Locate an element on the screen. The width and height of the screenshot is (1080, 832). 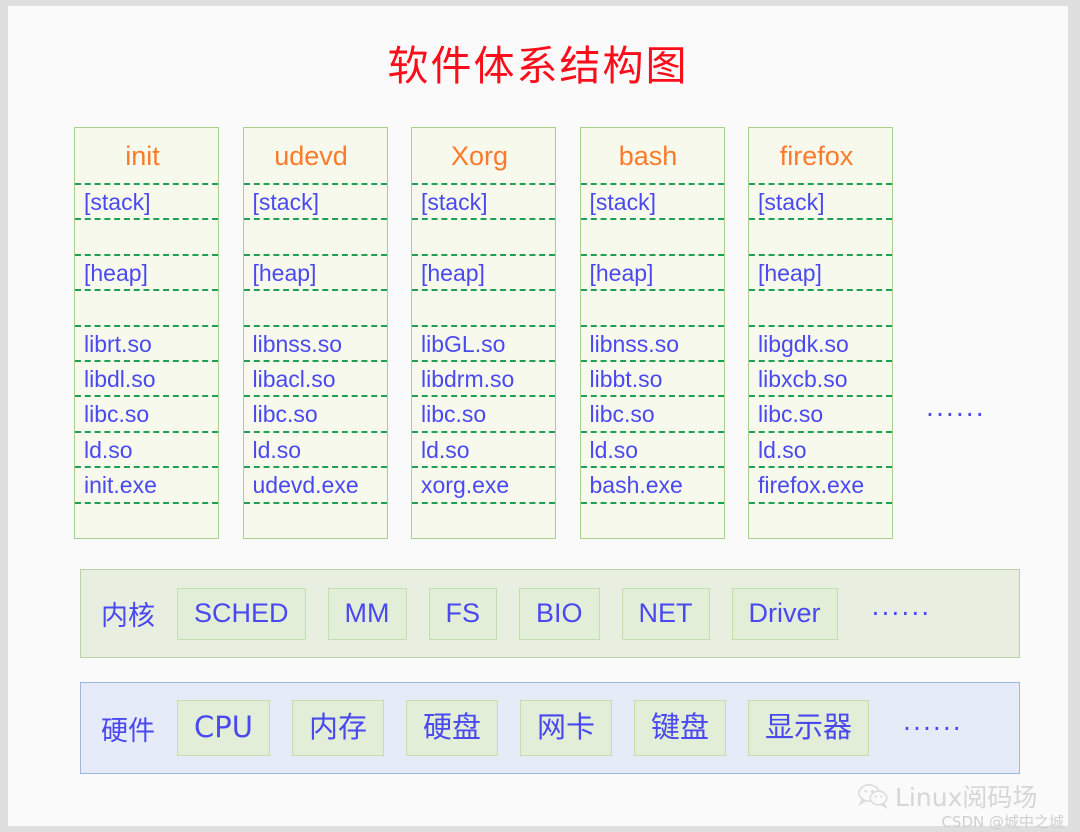
memory-region-row: libxcb.so is located at coordinates (820, 380).